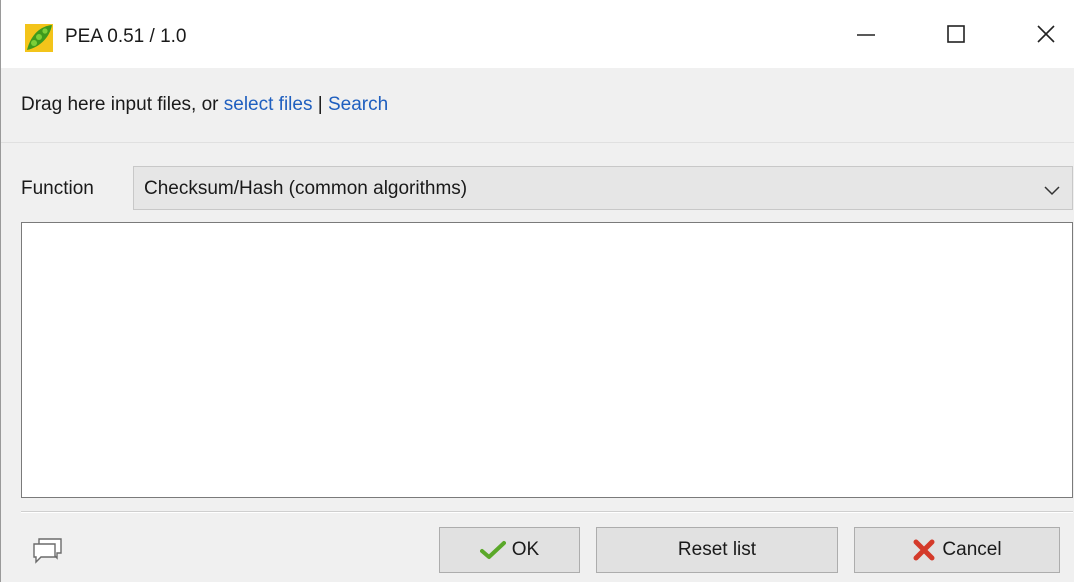  I want to click on checkmark-icon, so click(492, 550).